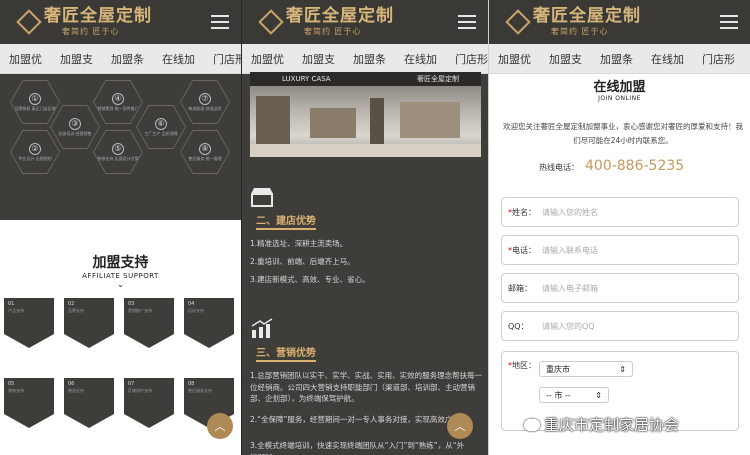 The height and width of the screenshot is (455, 750). I want to click on join-title: 在线加盟, so click(619, 87).